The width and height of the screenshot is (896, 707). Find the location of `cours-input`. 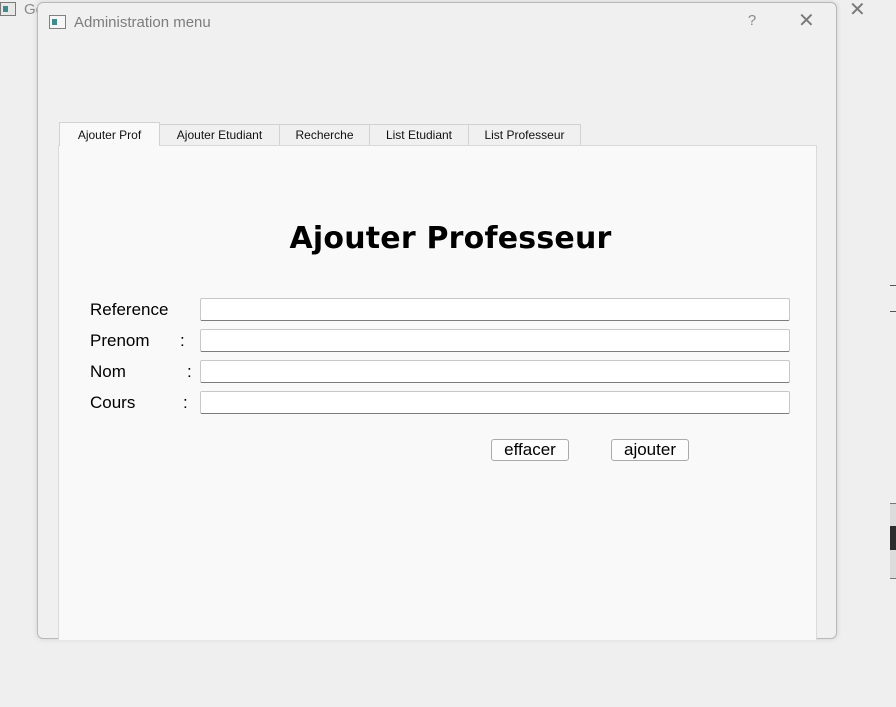

cours-input is located at coordinates (495, 402).